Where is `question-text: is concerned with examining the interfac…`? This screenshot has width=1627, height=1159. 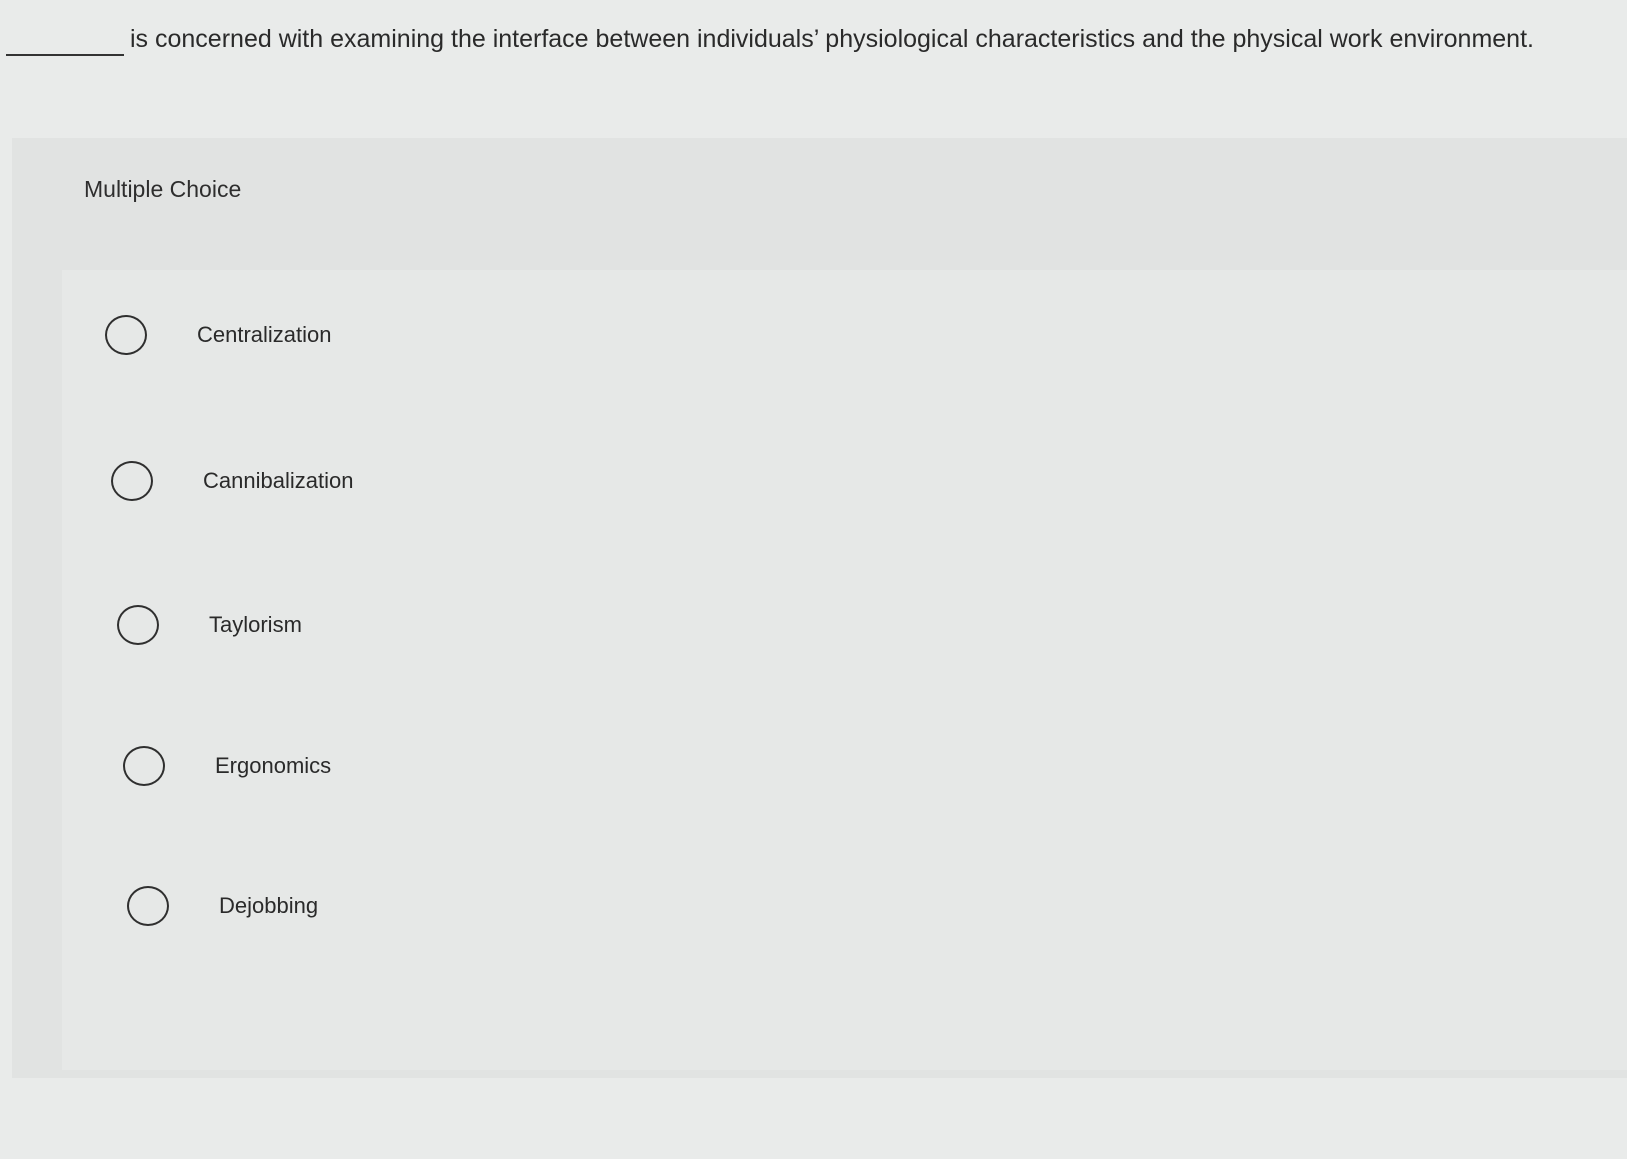 question-text: is concerned with examining the interfac… is located at coordinates (813, 39).